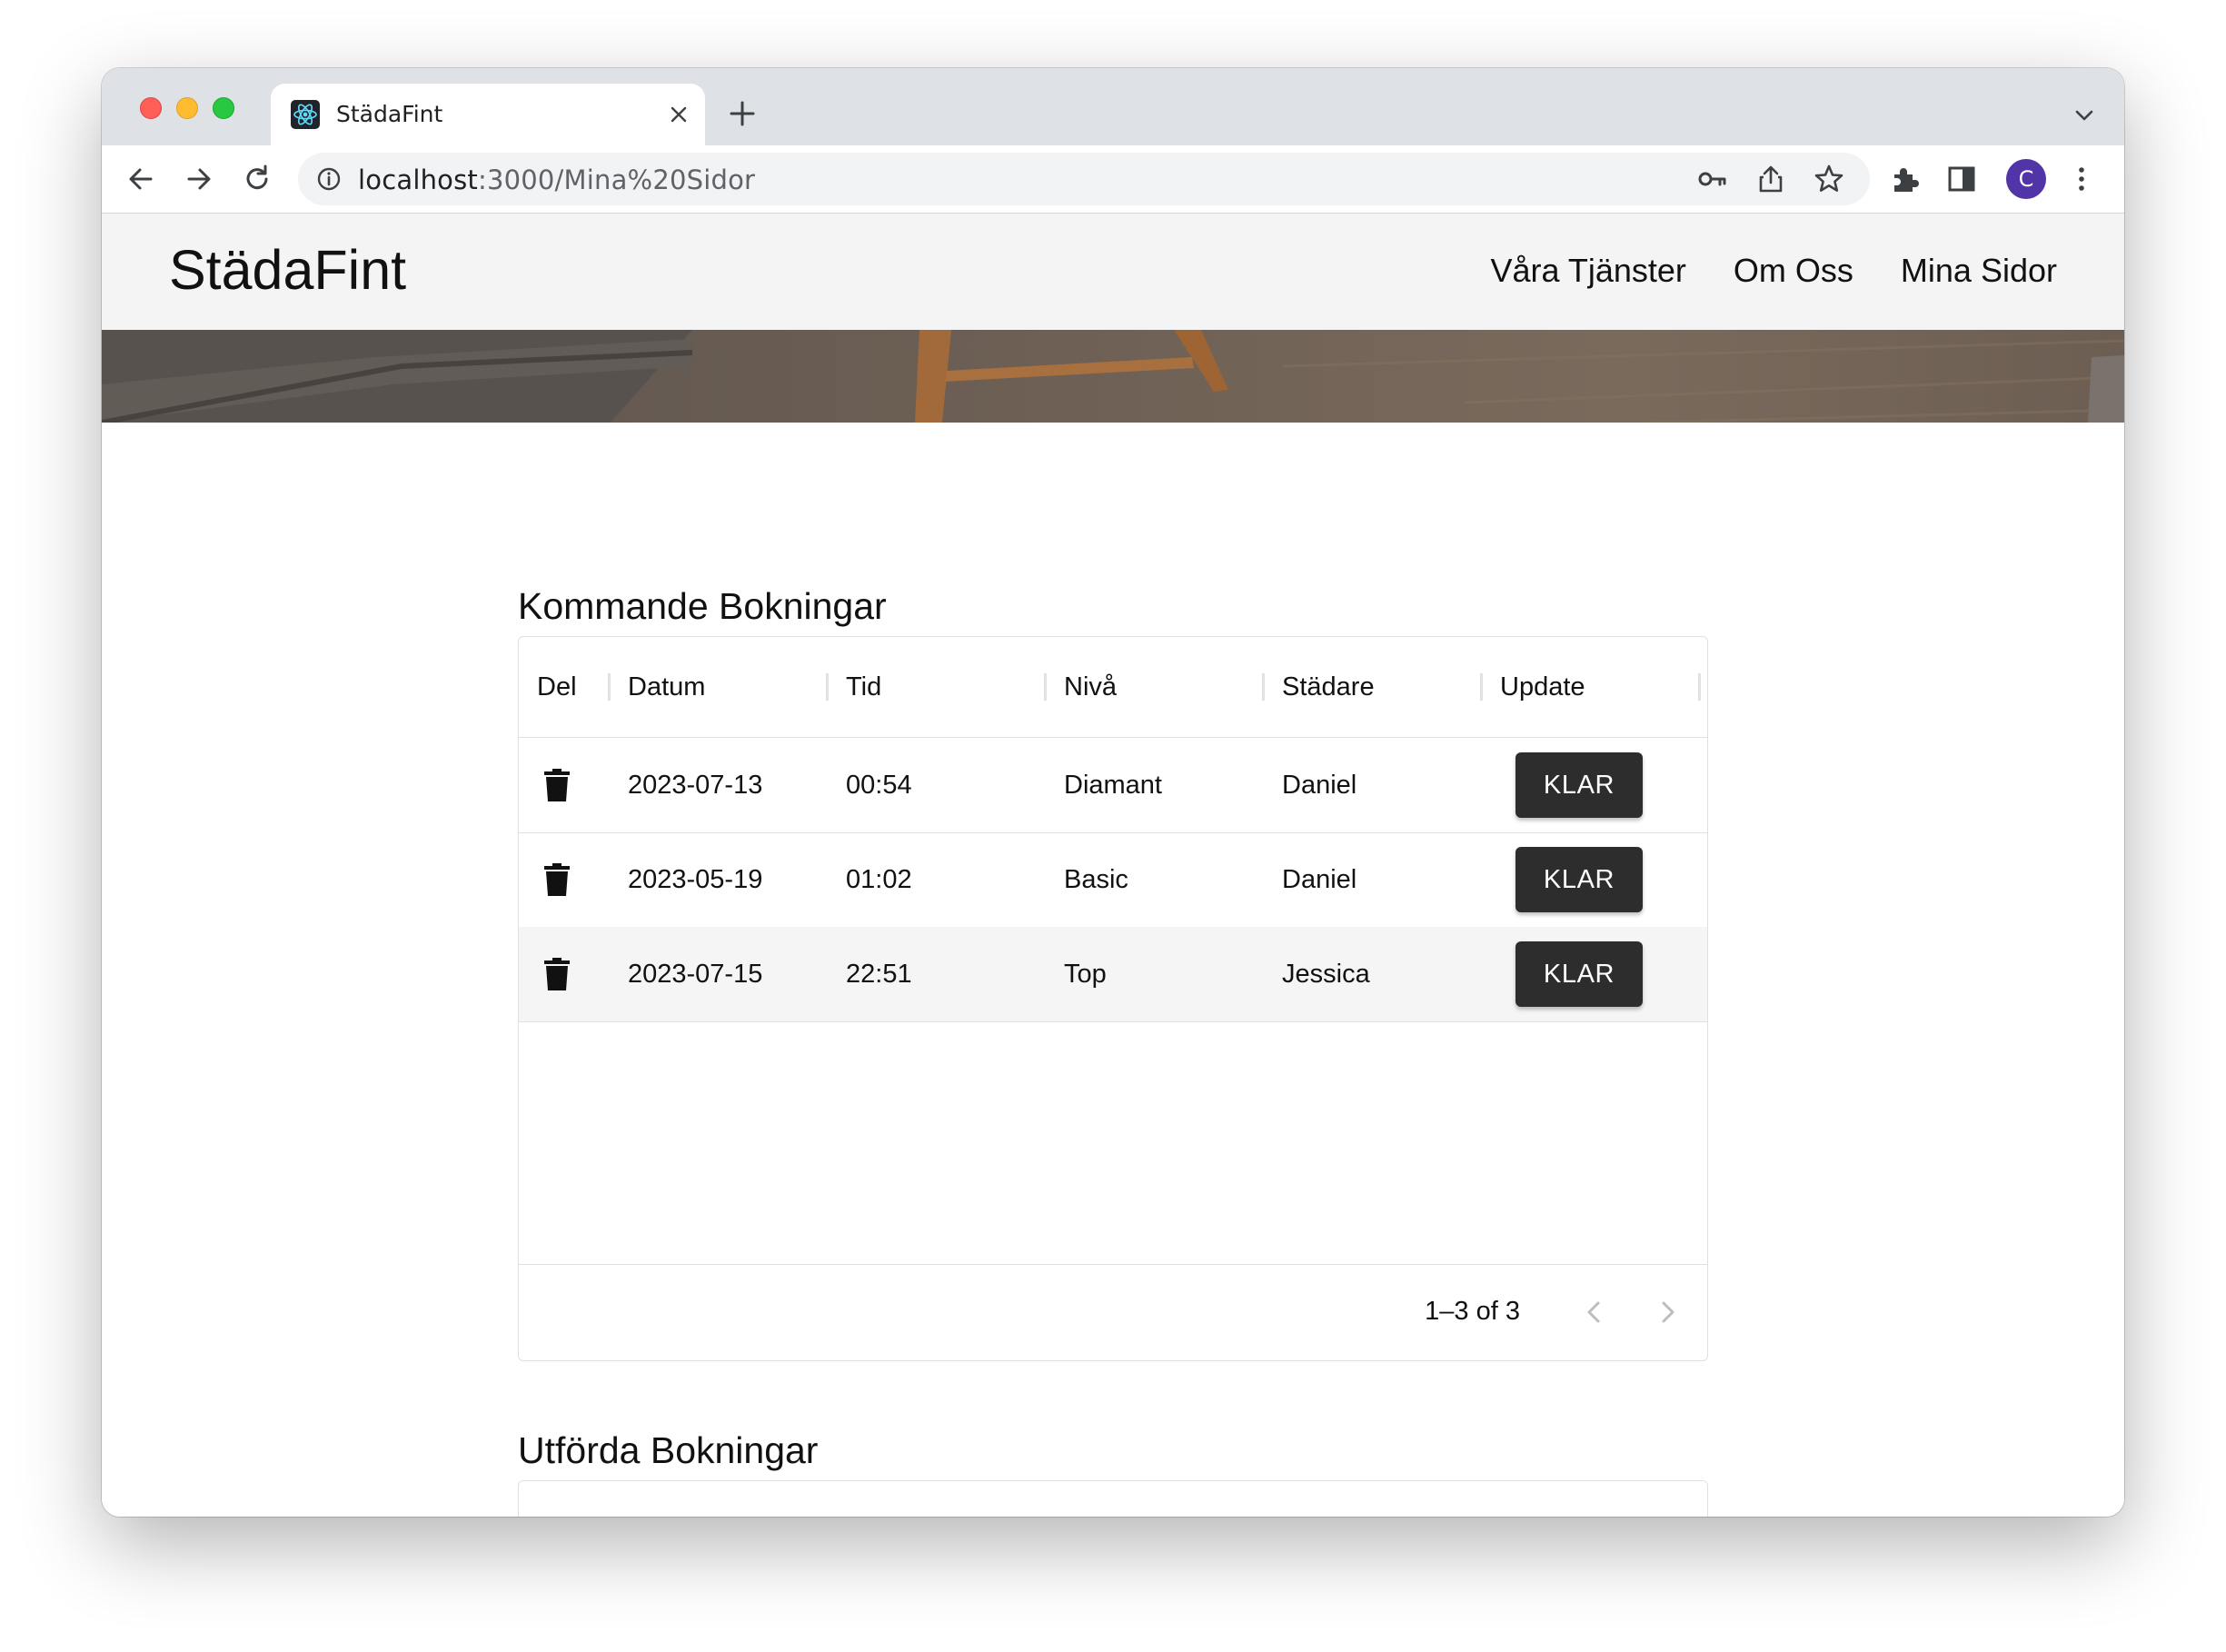  What do you see at coordinates (879, 879) in the screenshot?
I see `cell-tid: 01:02` at bounding box center [879, 879].